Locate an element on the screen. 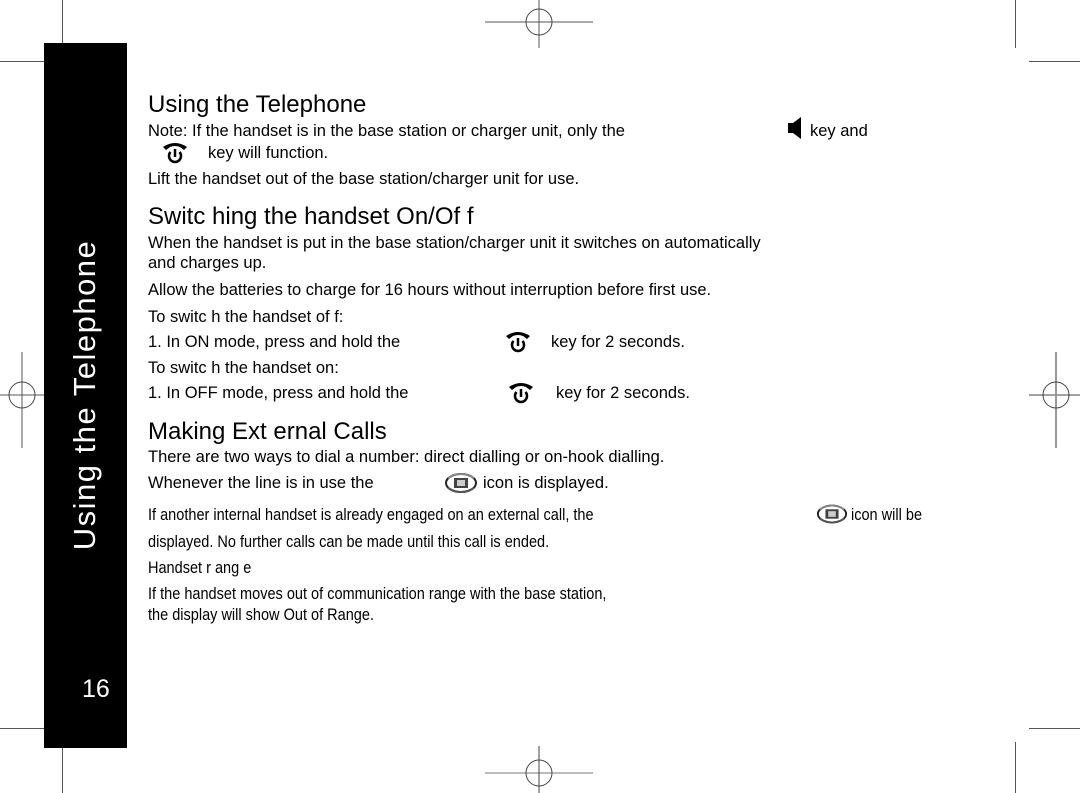 The image size is (1080, 793). paragraph-tail: icon is displayed. is located at coordinates (546, 483).